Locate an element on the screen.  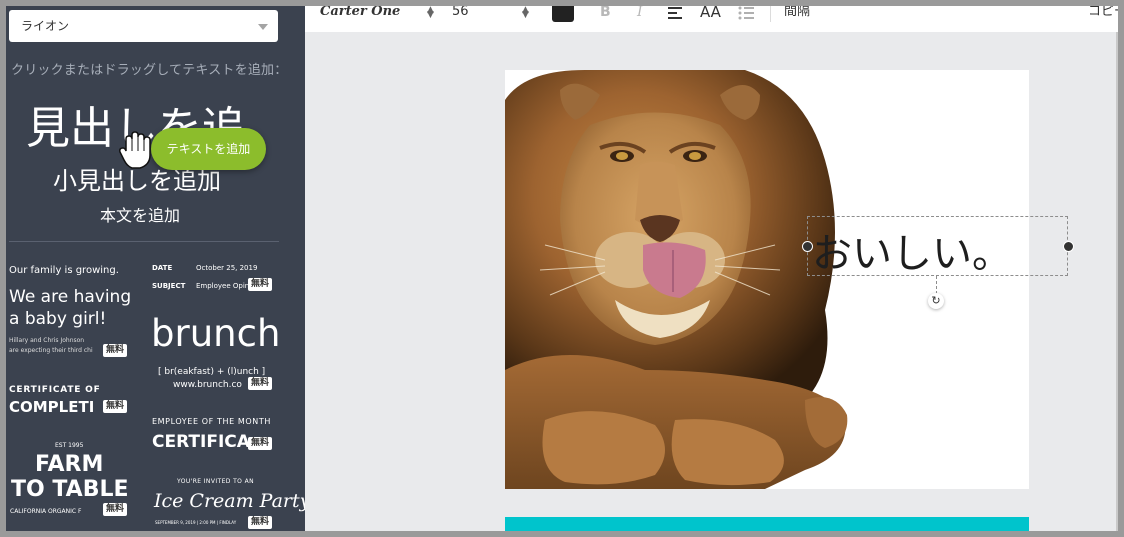
rotate-connector is located at coordinates (936, 285).